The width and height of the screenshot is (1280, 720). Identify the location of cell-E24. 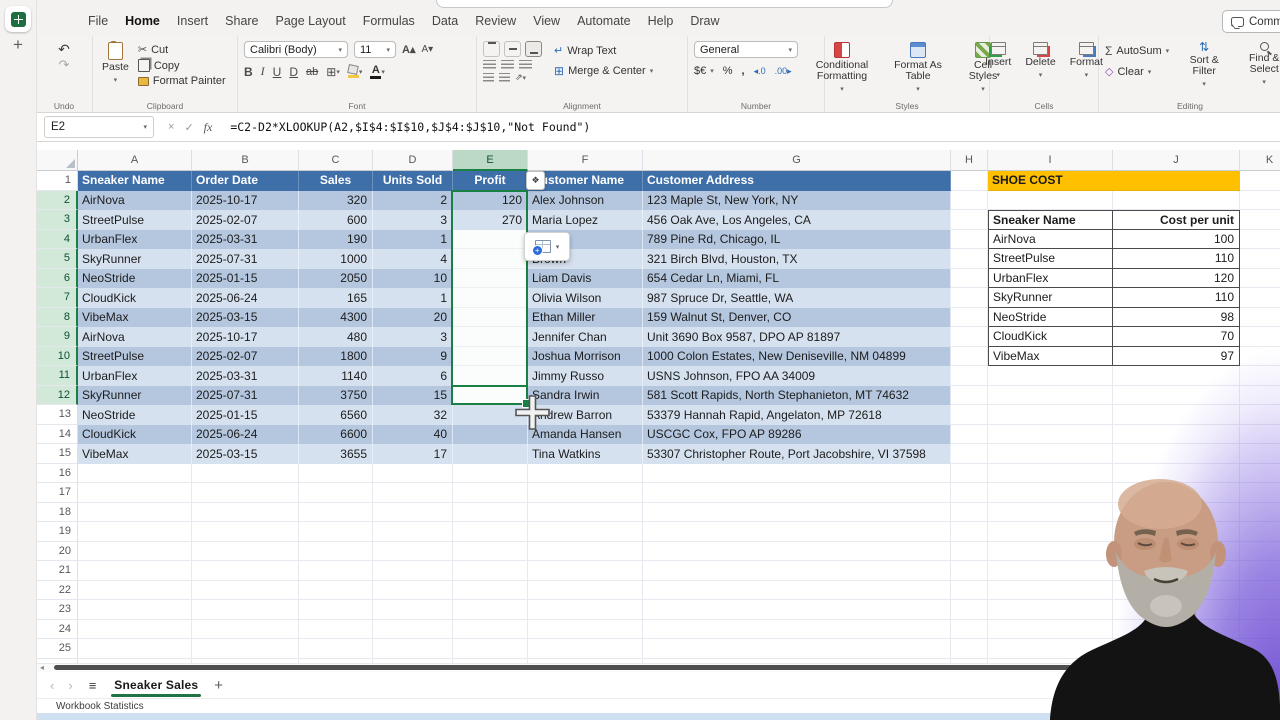
(490, 629).